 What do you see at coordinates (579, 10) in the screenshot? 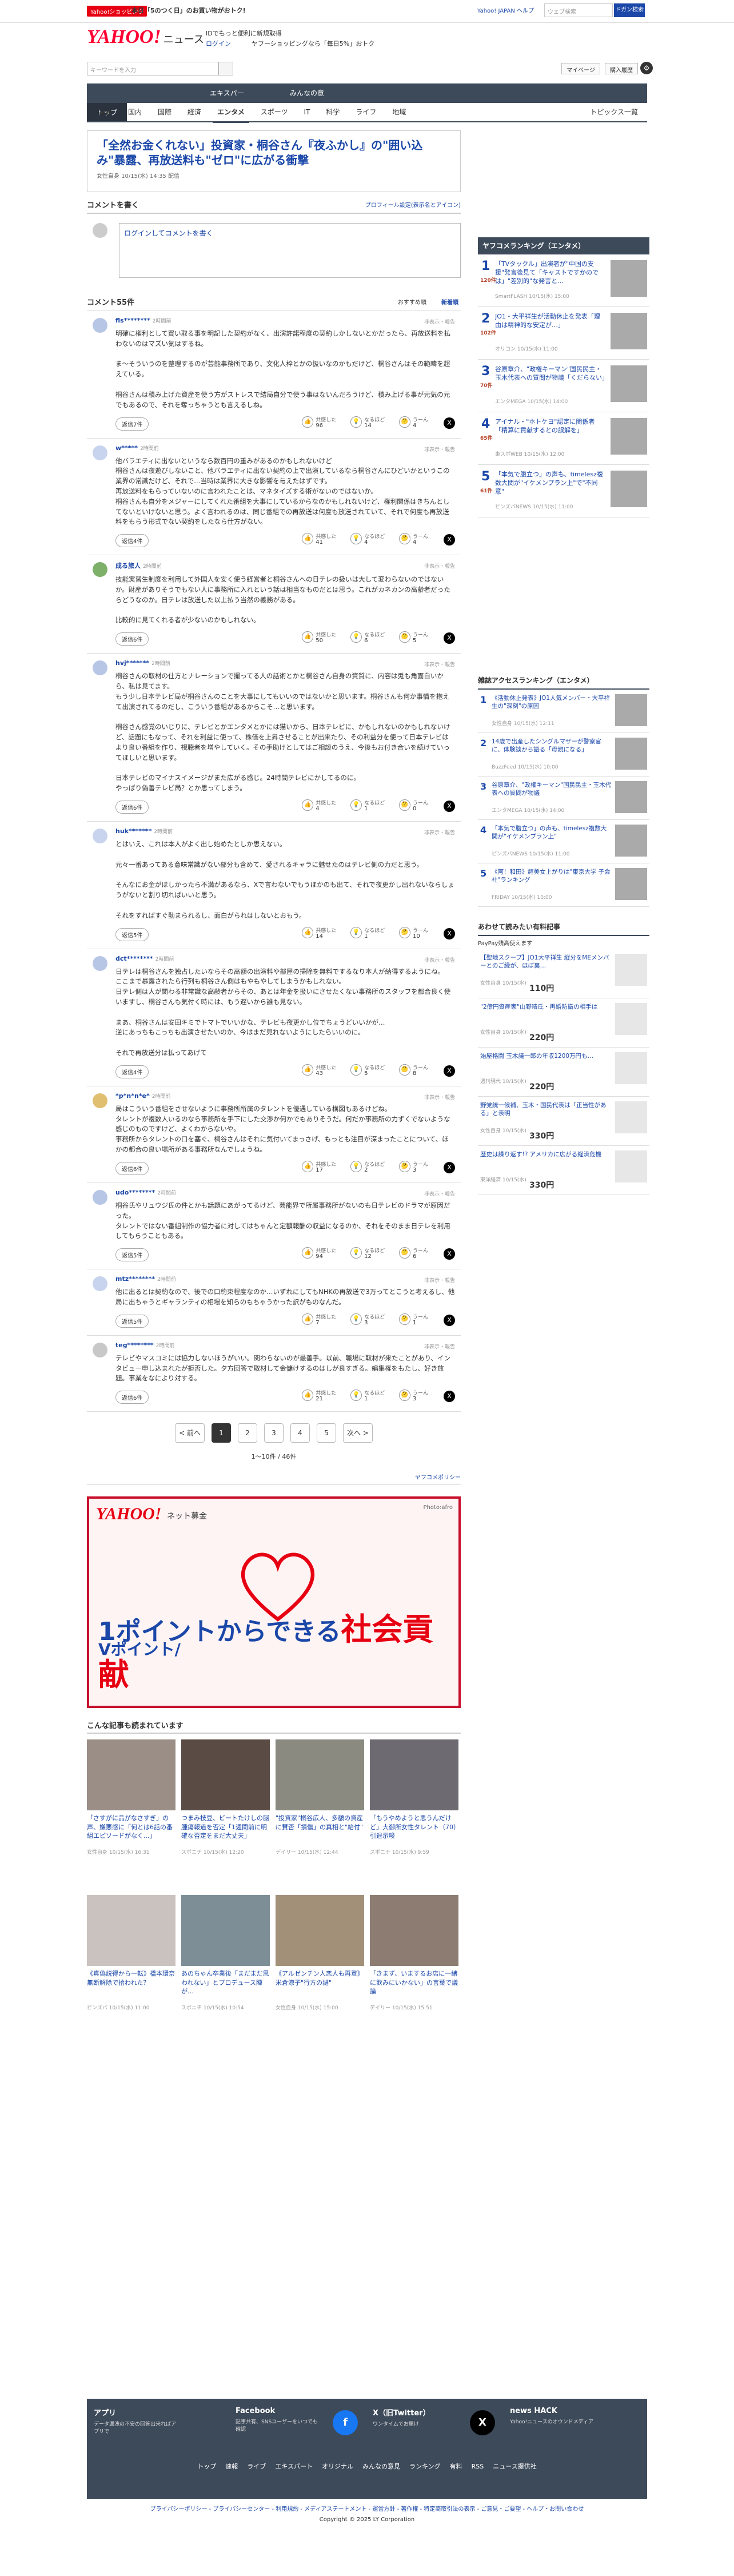
I see `web-search-input: ウェブ検索` at bounding box center [579, 10].